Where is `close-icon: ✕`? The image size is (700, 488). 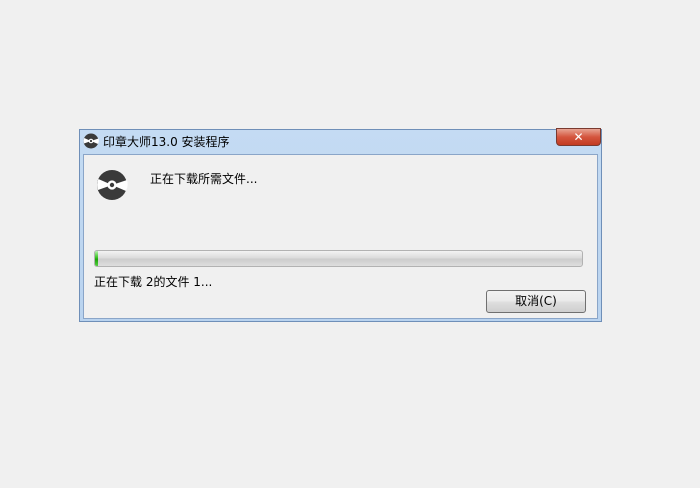
close-icon: ✕ is located at coordinates (578, 137).